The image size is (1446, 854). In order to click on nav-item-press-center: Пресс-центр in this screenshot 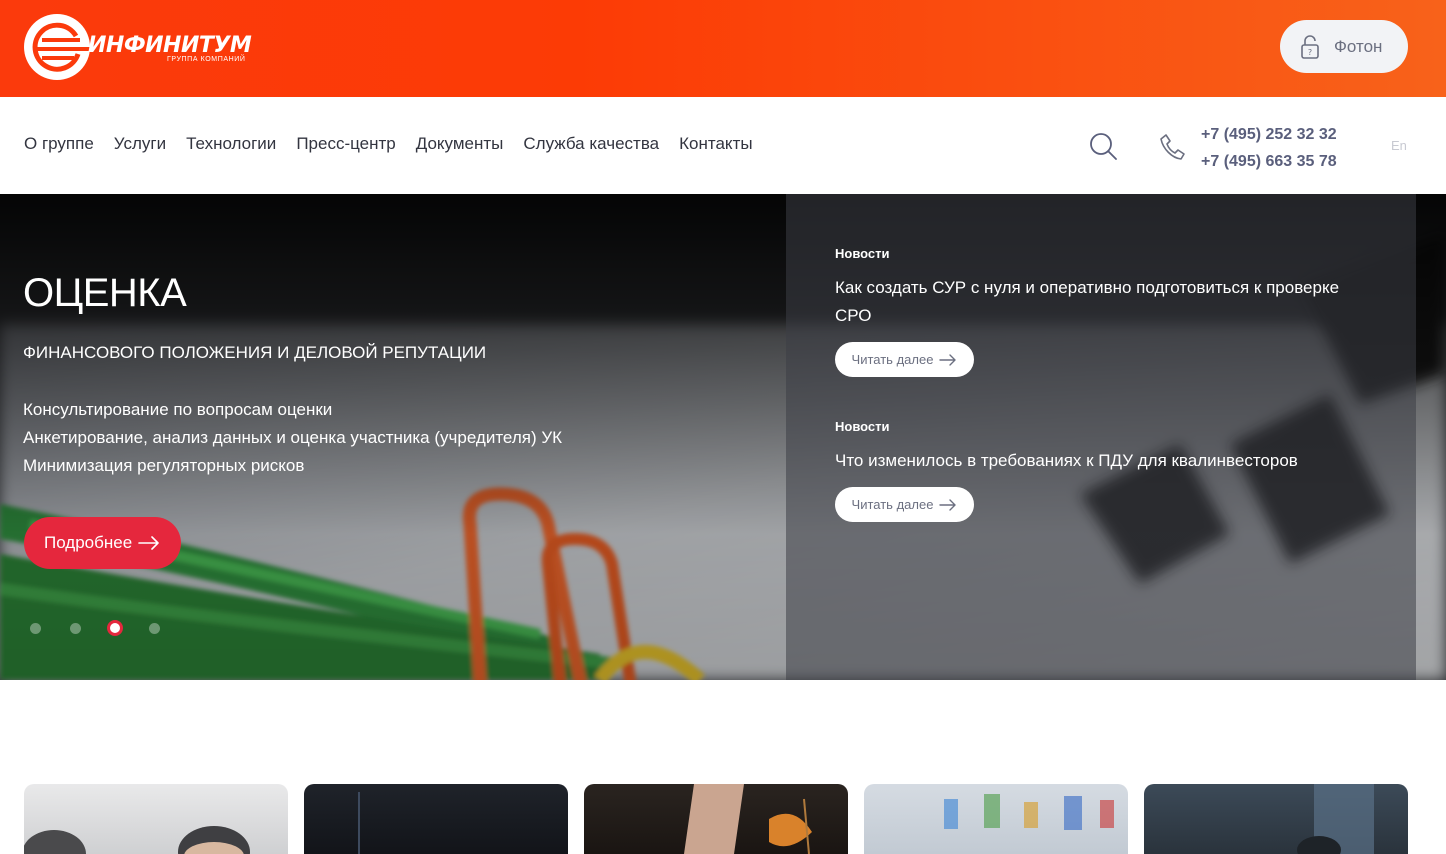, I will do `click(345, 144)`.